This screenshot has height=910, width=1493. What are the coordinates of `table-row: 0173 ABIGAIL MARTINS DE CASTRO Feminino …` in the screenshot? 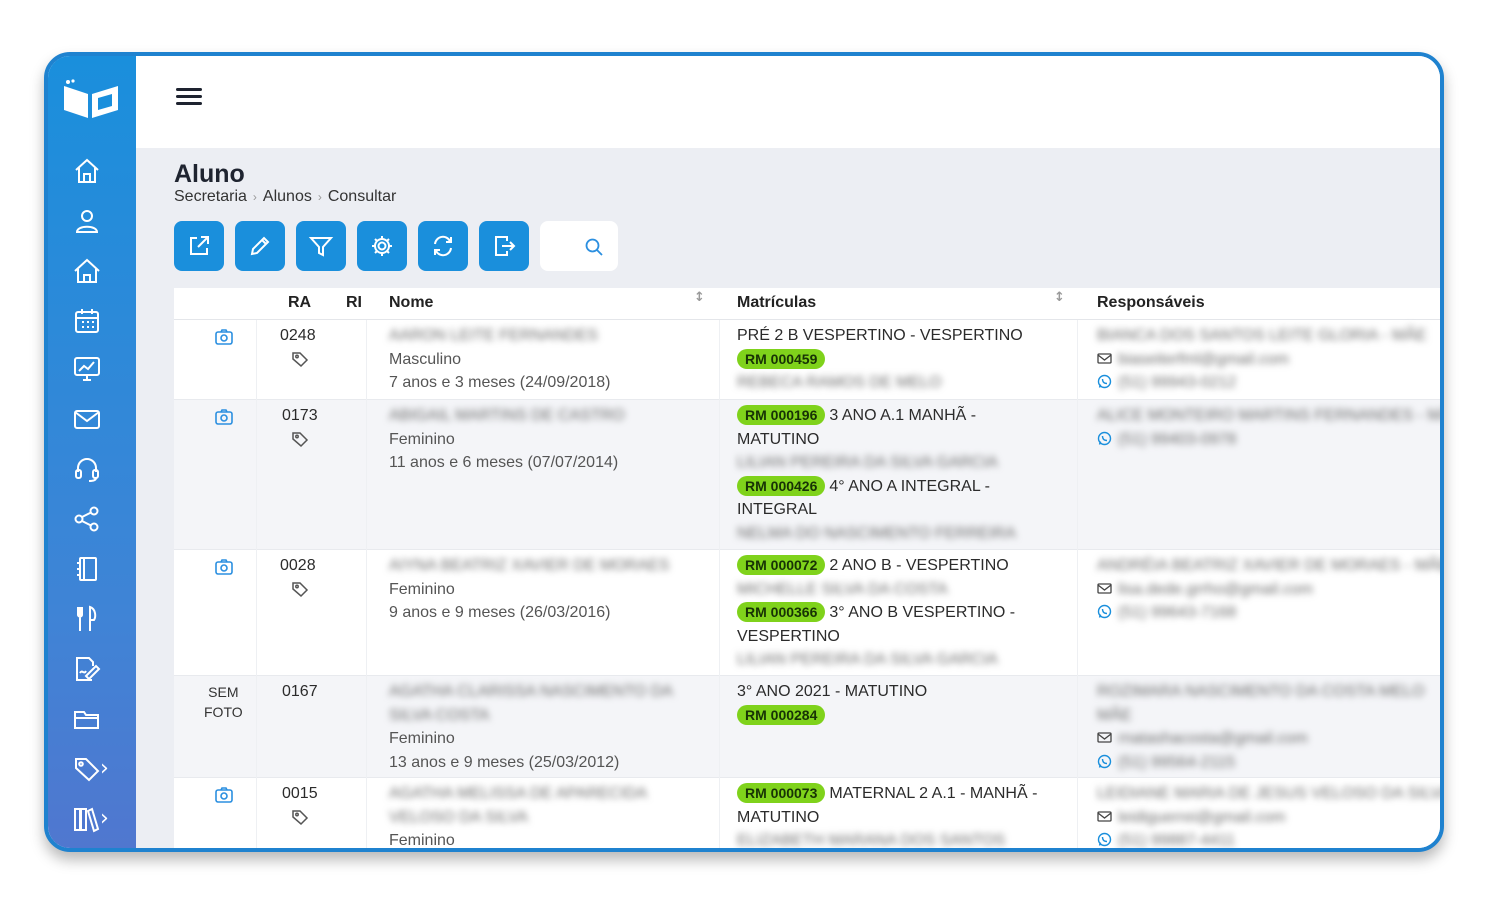 It's located at (807, 475).